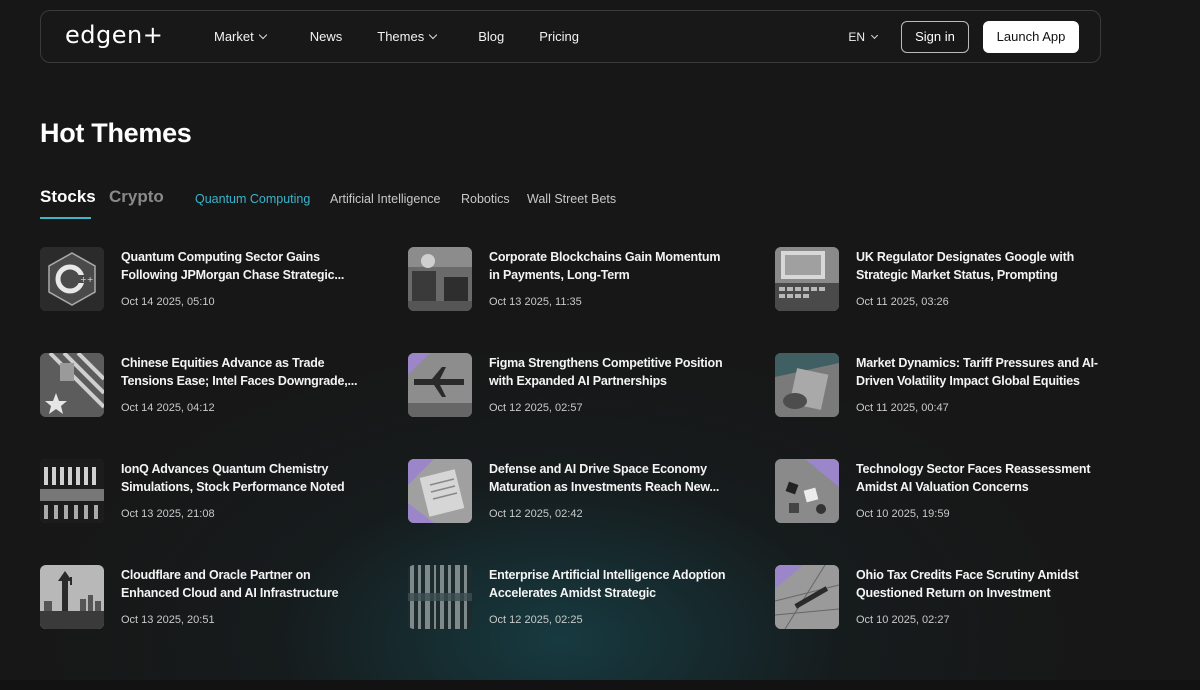  I want to click on nav-news: News, so click(326, 36).